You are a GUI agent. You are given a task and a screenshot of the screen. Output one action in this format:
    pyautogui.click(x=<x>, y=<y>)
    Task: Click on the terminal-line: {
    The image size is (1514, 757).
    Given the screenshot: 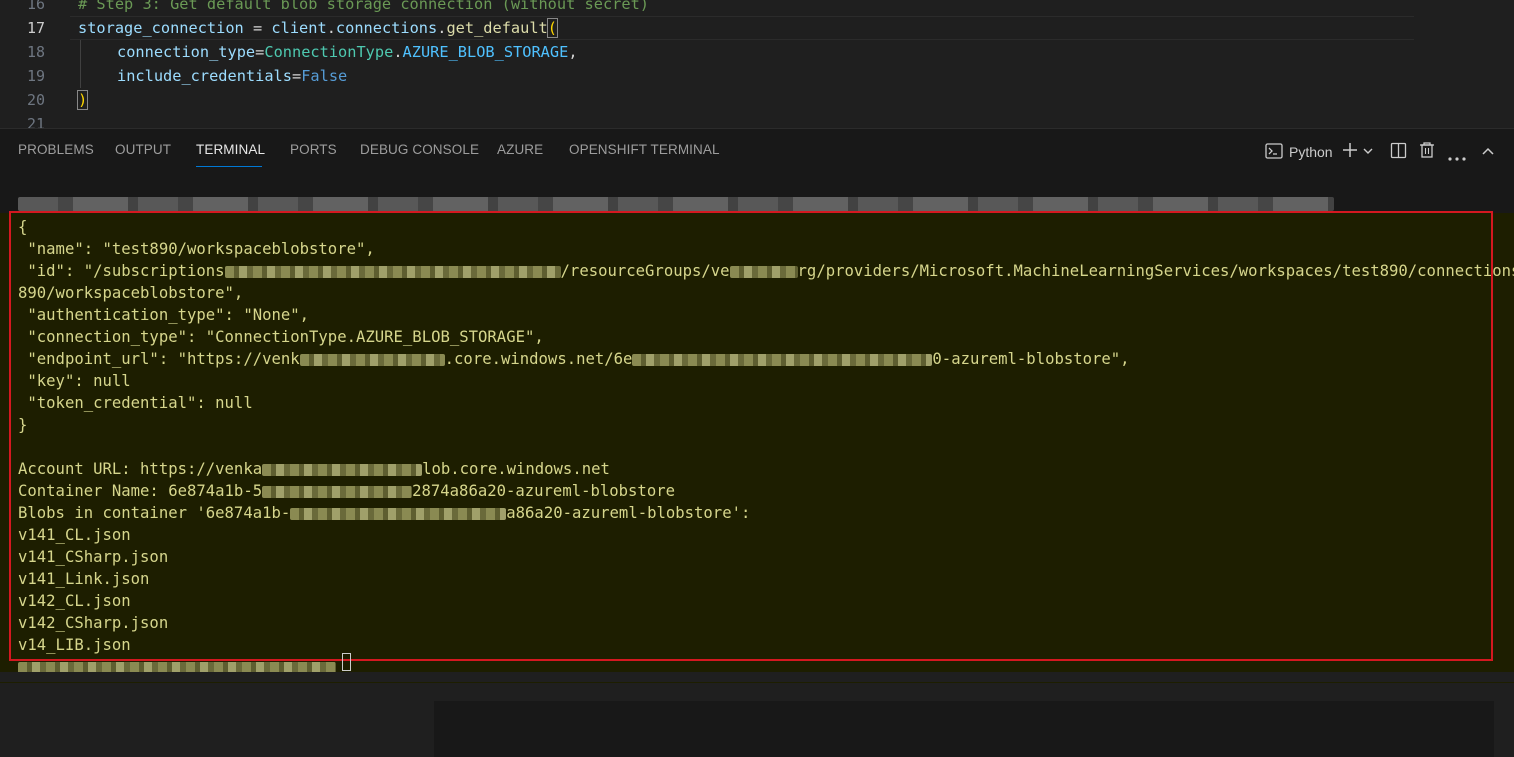 What is the action you would take?
    pyautogui.click(x=23, y=227)
    